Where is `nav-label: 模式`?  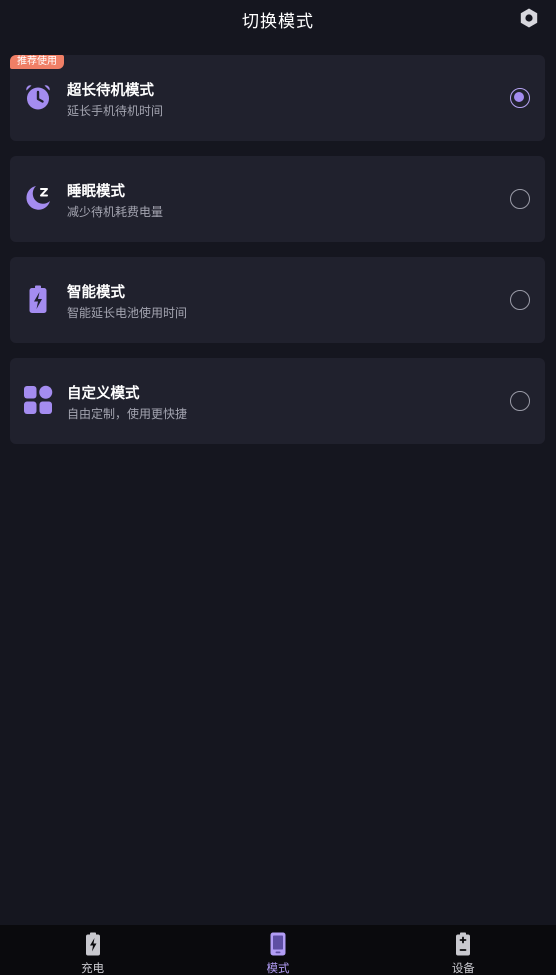 nav-label: 模式 is located at coordinates (278, 968).